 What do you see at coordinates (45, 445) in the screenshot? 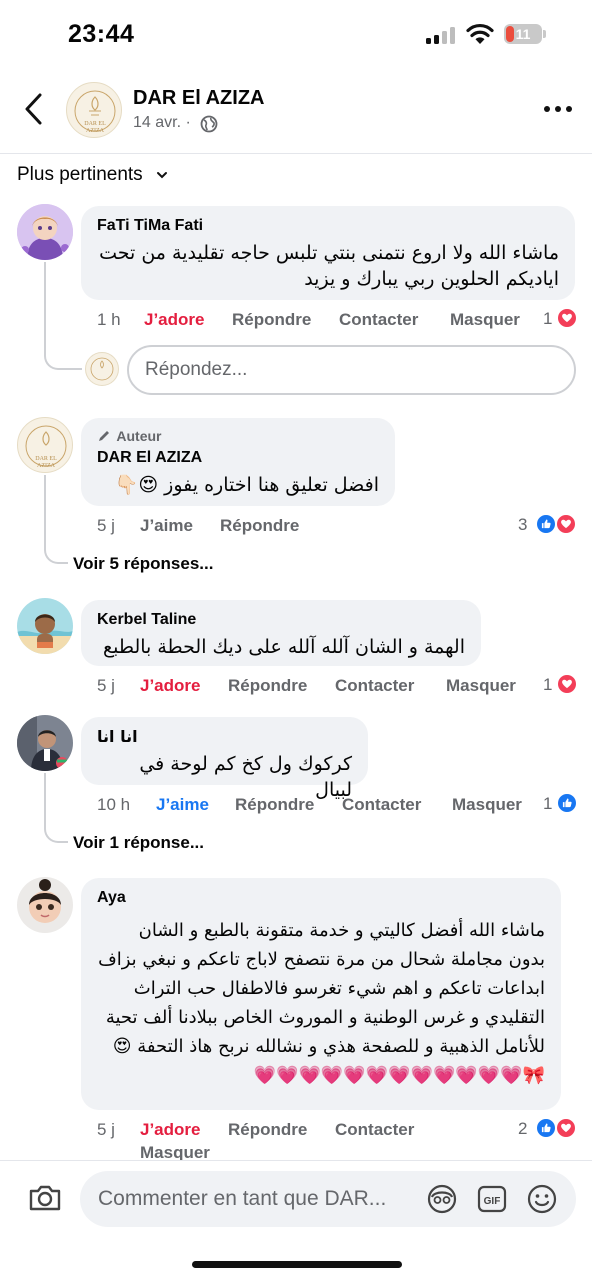
I see `avatar: DAR EL AZIZA` at bounding box center [45, 445].